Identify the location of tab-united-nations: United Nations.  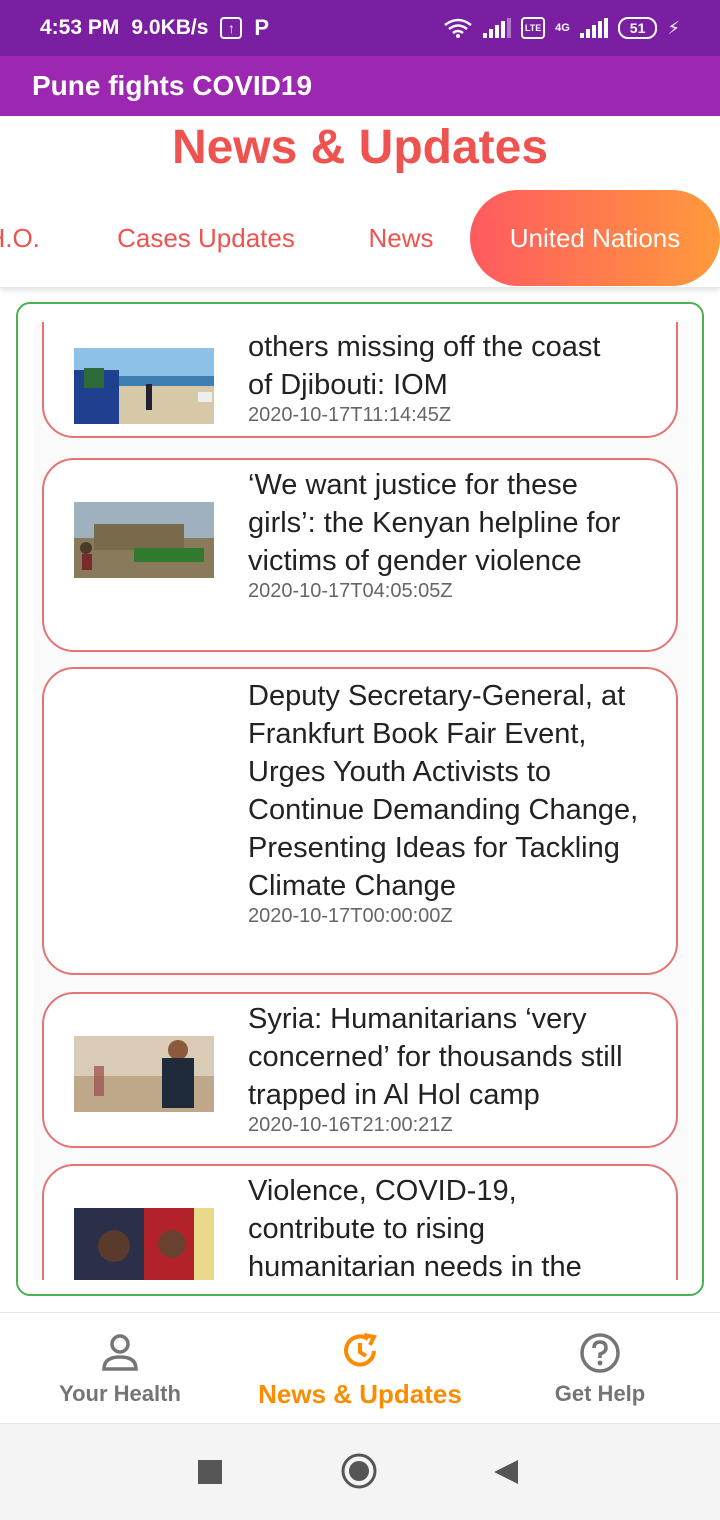
(595, 238).